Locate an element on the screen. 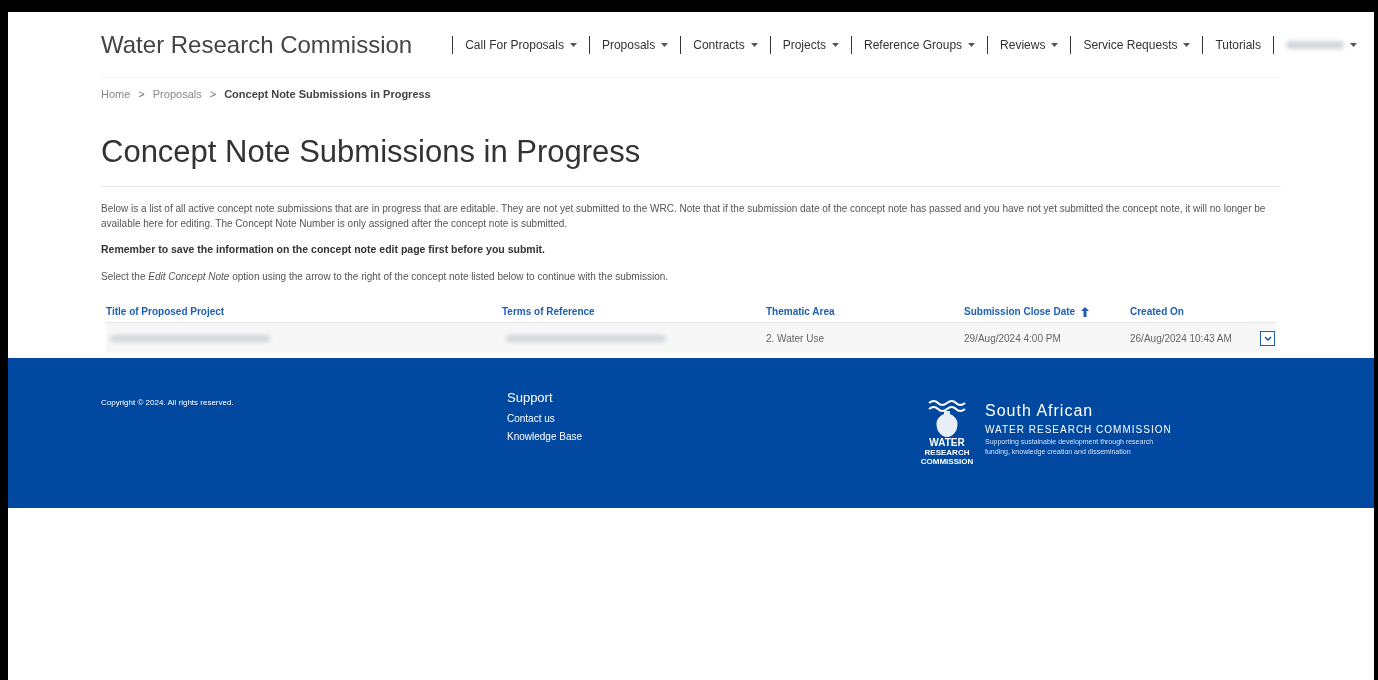  logo-text: RESEARCH is located at coordinates (947, 453).